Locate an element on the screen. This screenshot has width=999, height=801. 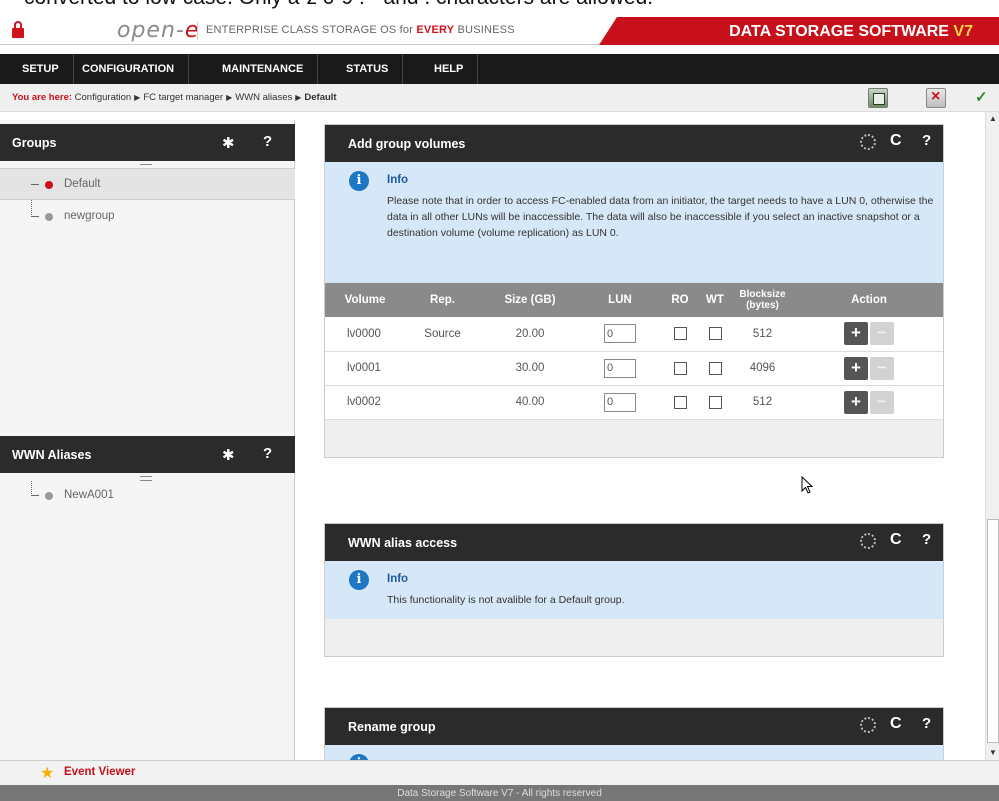
group-label: Default is located at coordinates (82, 184).